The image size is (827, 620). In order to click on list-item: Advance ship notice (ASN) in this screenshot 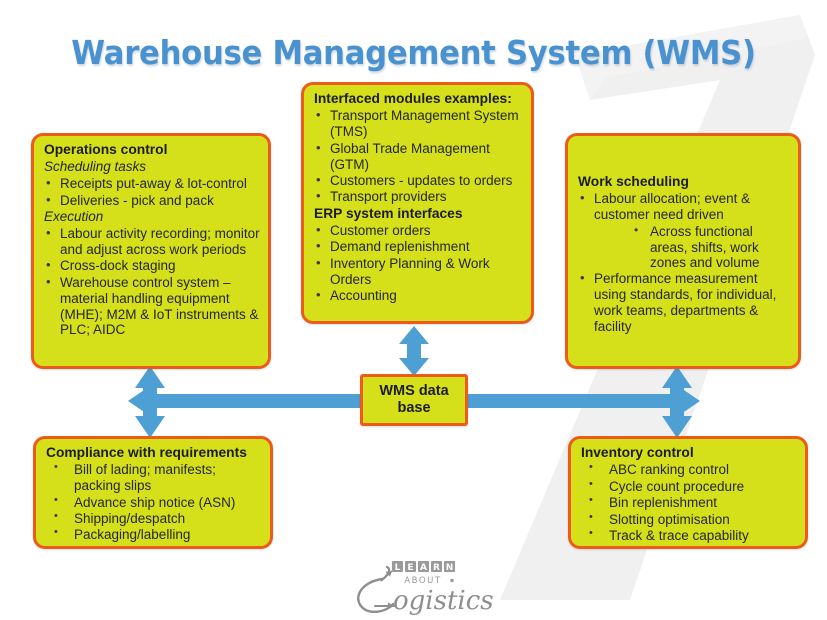, I will do `click(154, 502)`.